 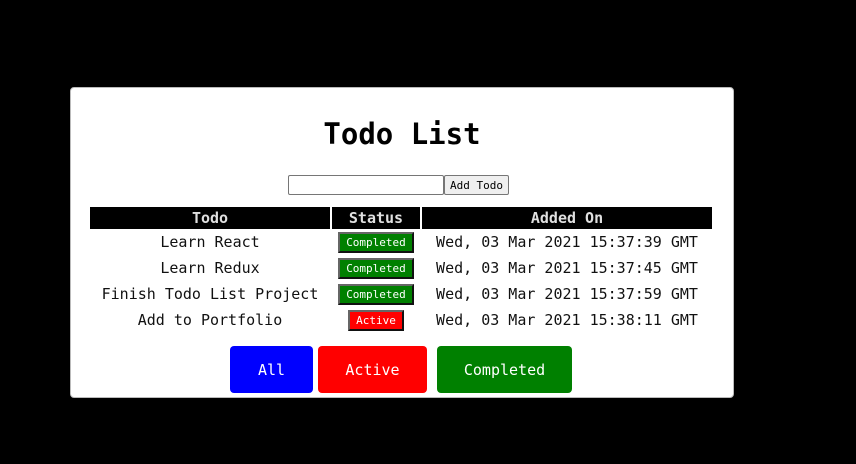 I want to click on filter-bar: All Active Completed, so click(x=401, y=369).